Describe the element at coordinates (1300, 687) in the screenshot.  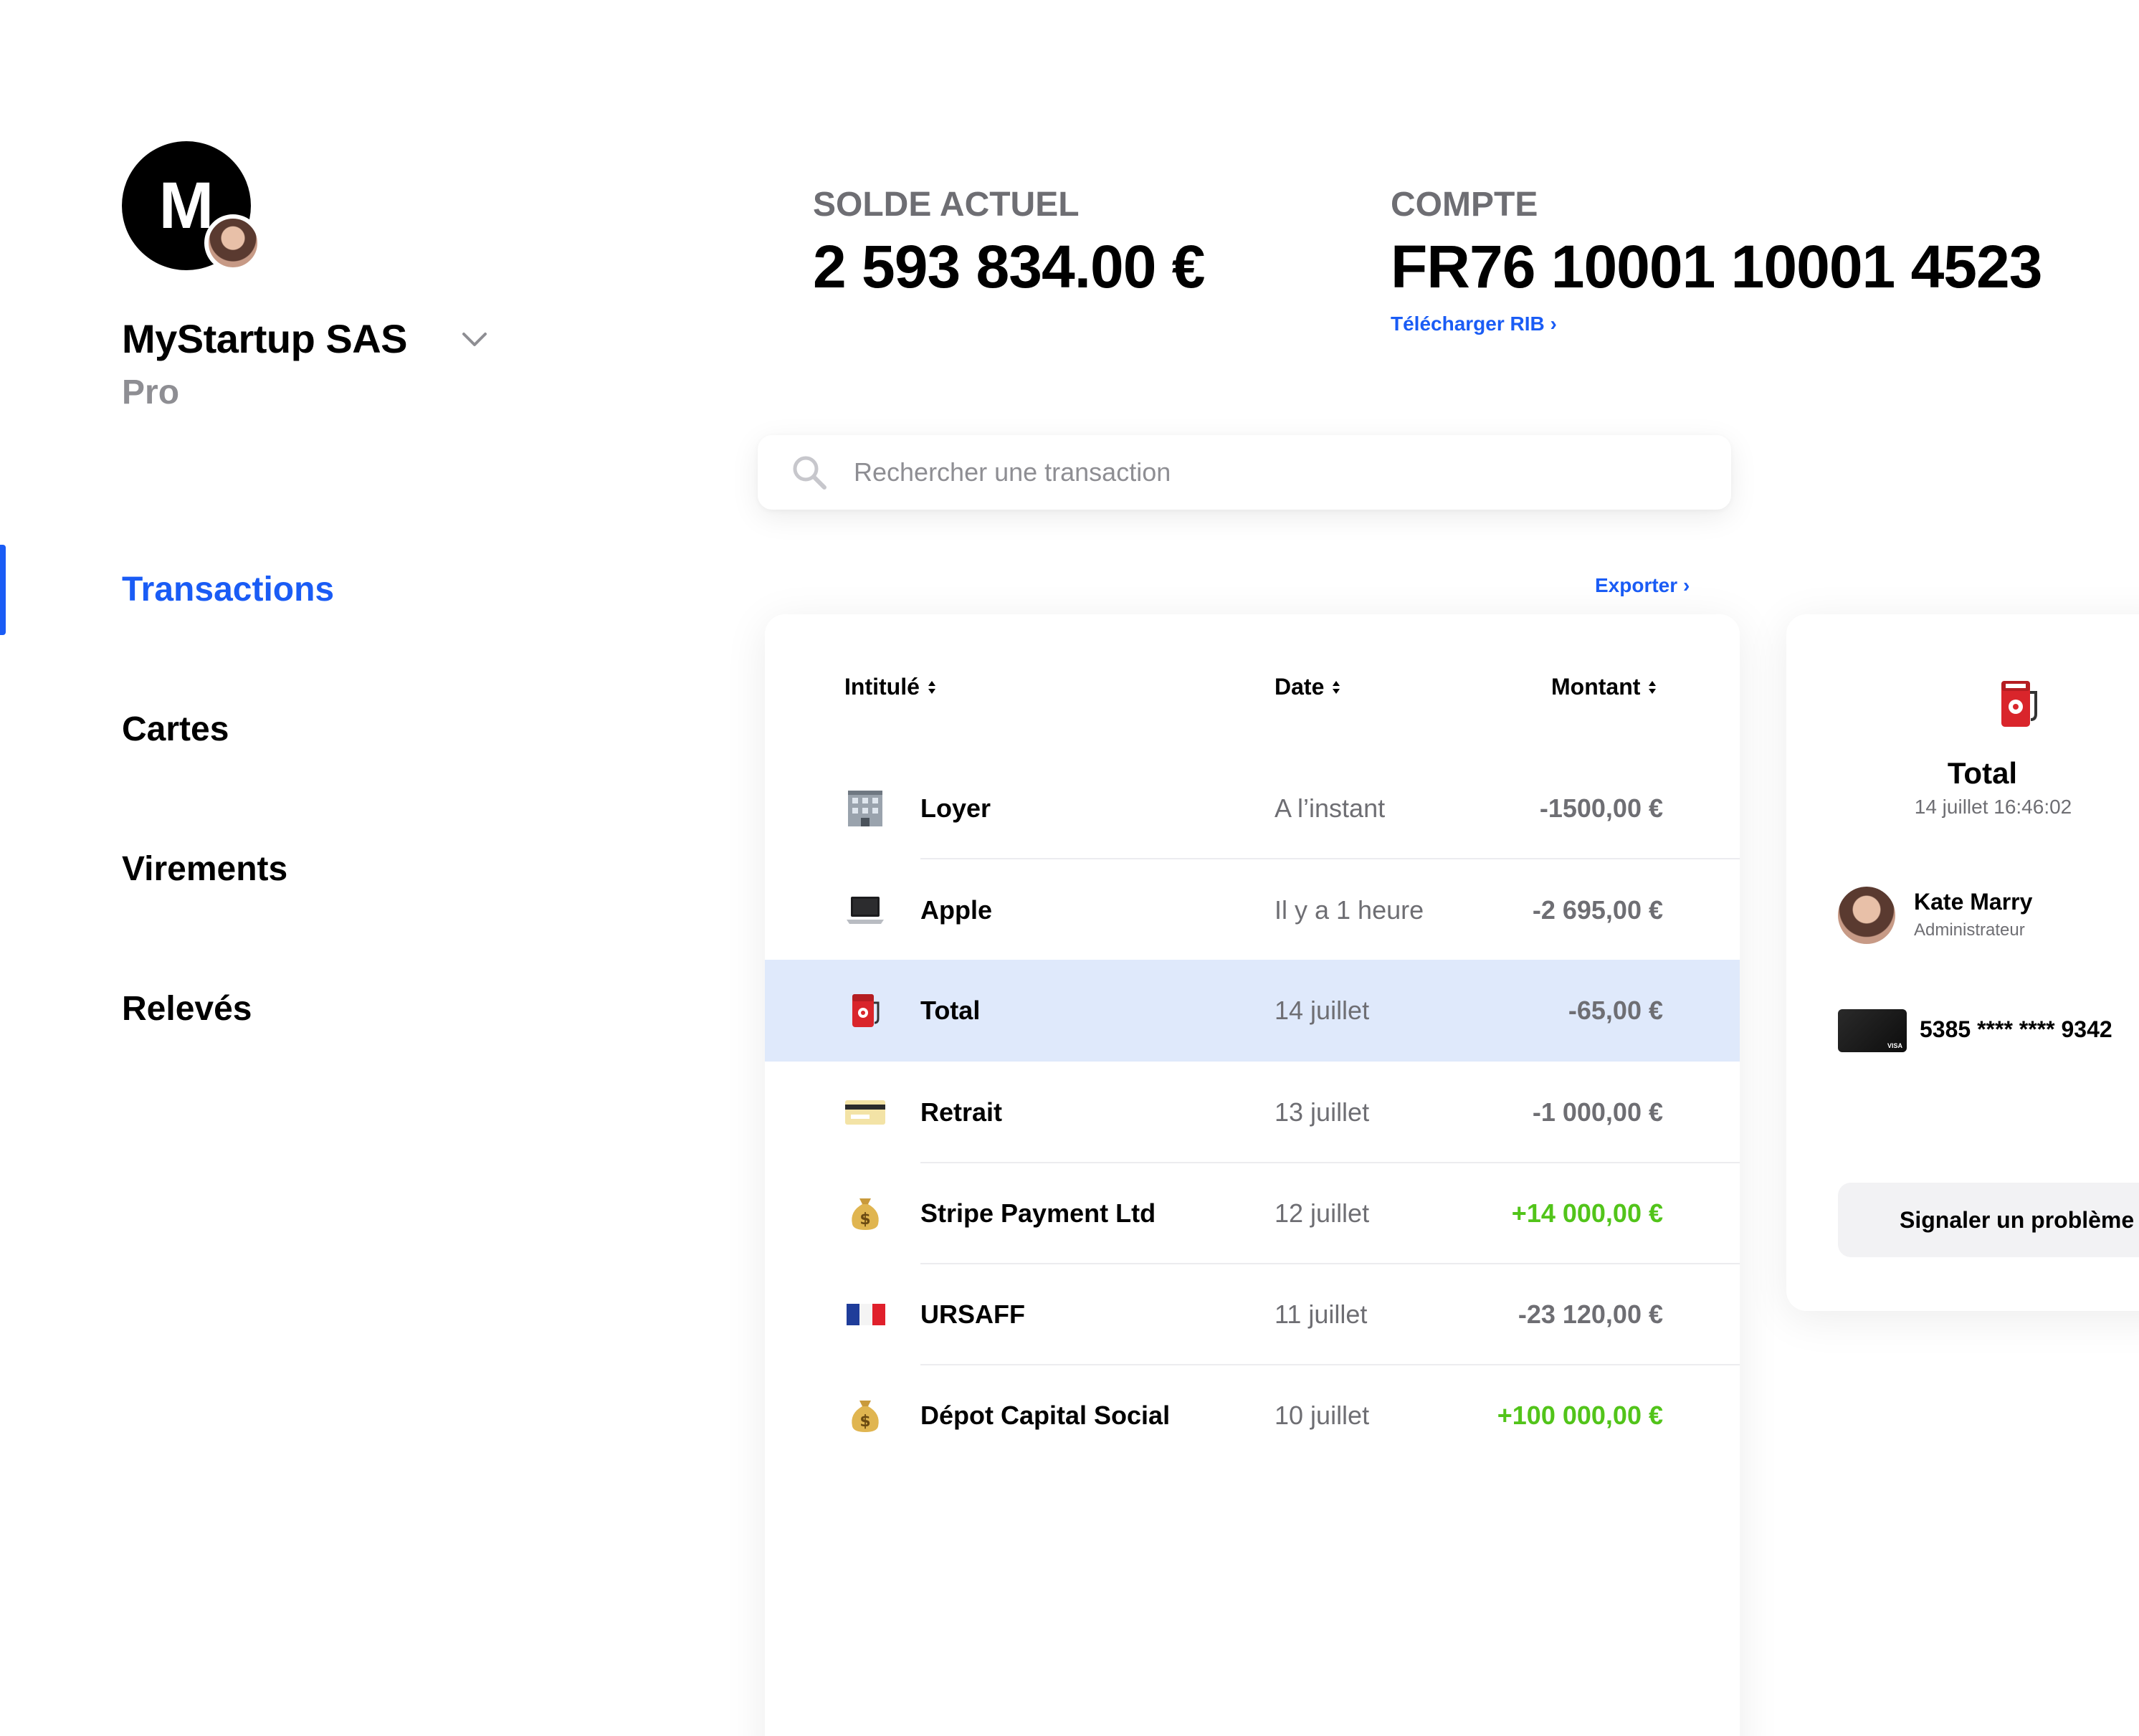
I see `column-header-label: Date` at that location.